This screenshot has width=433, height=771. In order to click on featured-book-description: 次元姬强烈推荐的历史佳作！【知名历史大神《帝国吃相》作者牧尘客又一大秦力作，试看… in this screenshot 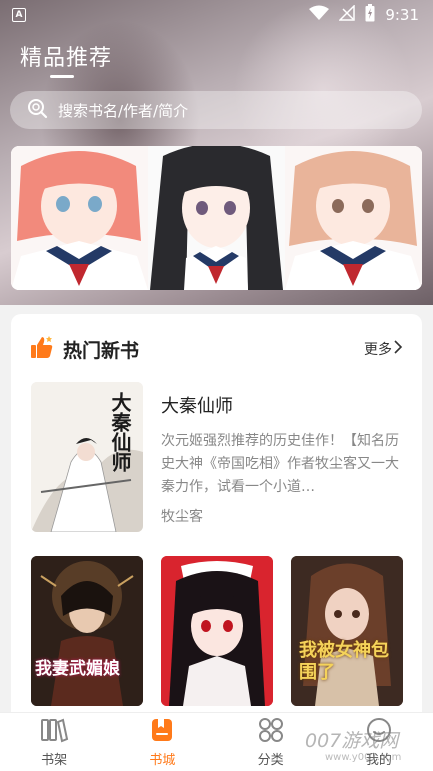, I will do `click(280, 464)`.